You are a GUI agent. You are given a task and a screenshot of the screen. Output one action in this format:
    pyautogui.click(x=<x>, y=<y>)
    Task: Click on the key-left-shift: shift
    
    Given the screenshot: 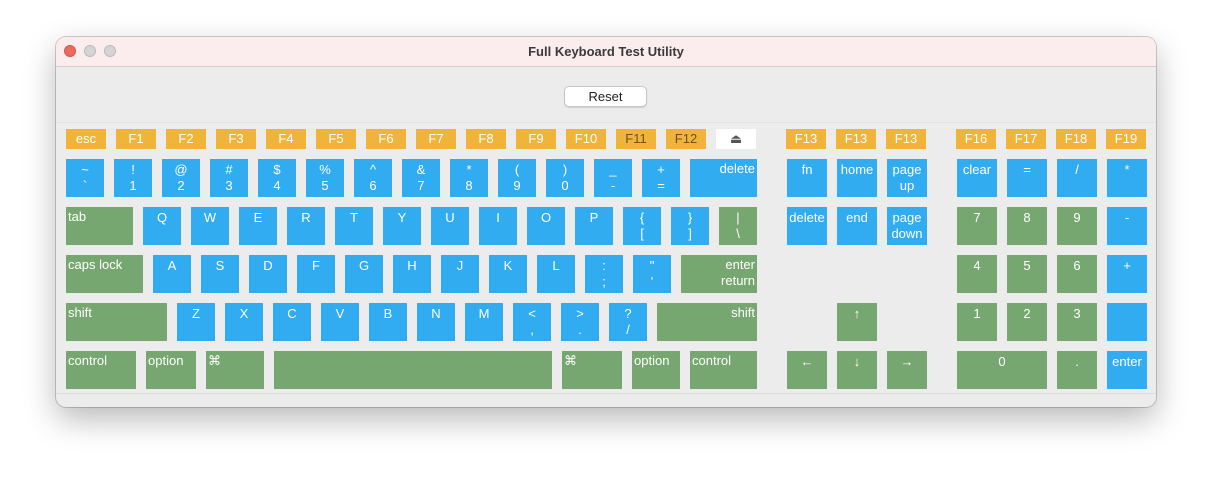 What is the action you would take?
    pyautogui.click(x=116, y=322)
    